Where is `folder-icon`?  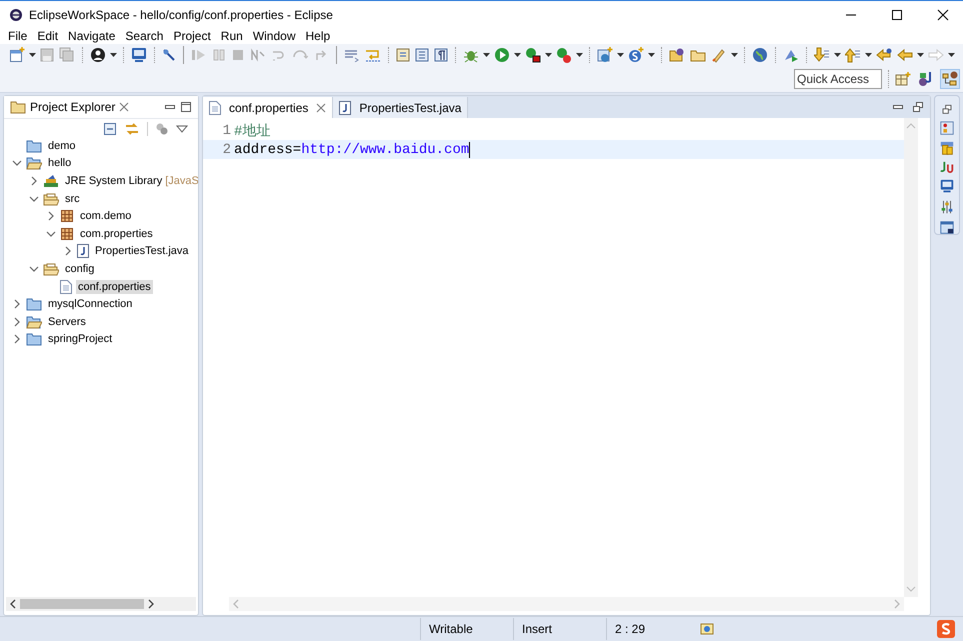
folder-icon is located at coordinates (18, 107).